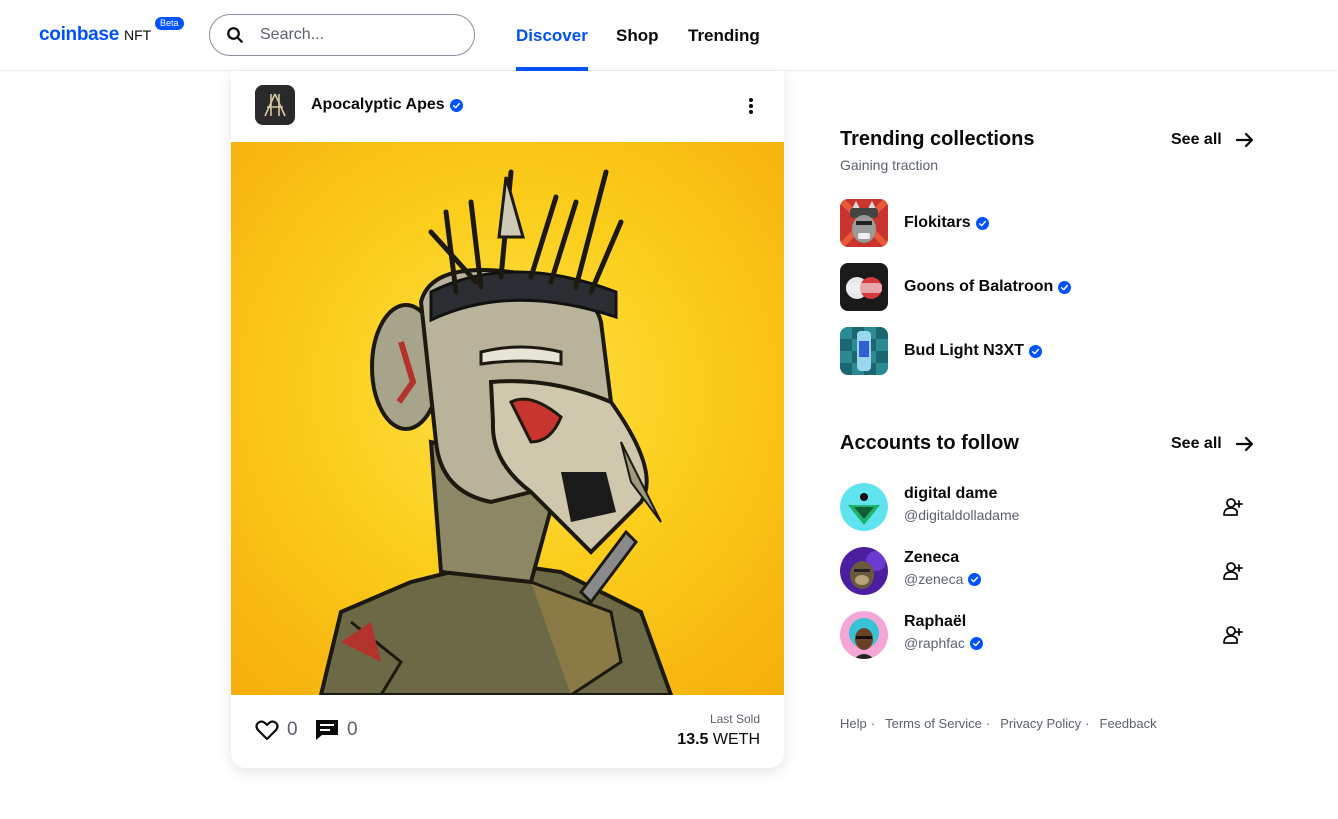  What do you see at coordinates (507, 731) in the screenshot?
I see `post-footer: 0 0 Last Sold 13.5 WETH` at bounding box center [507, 731].